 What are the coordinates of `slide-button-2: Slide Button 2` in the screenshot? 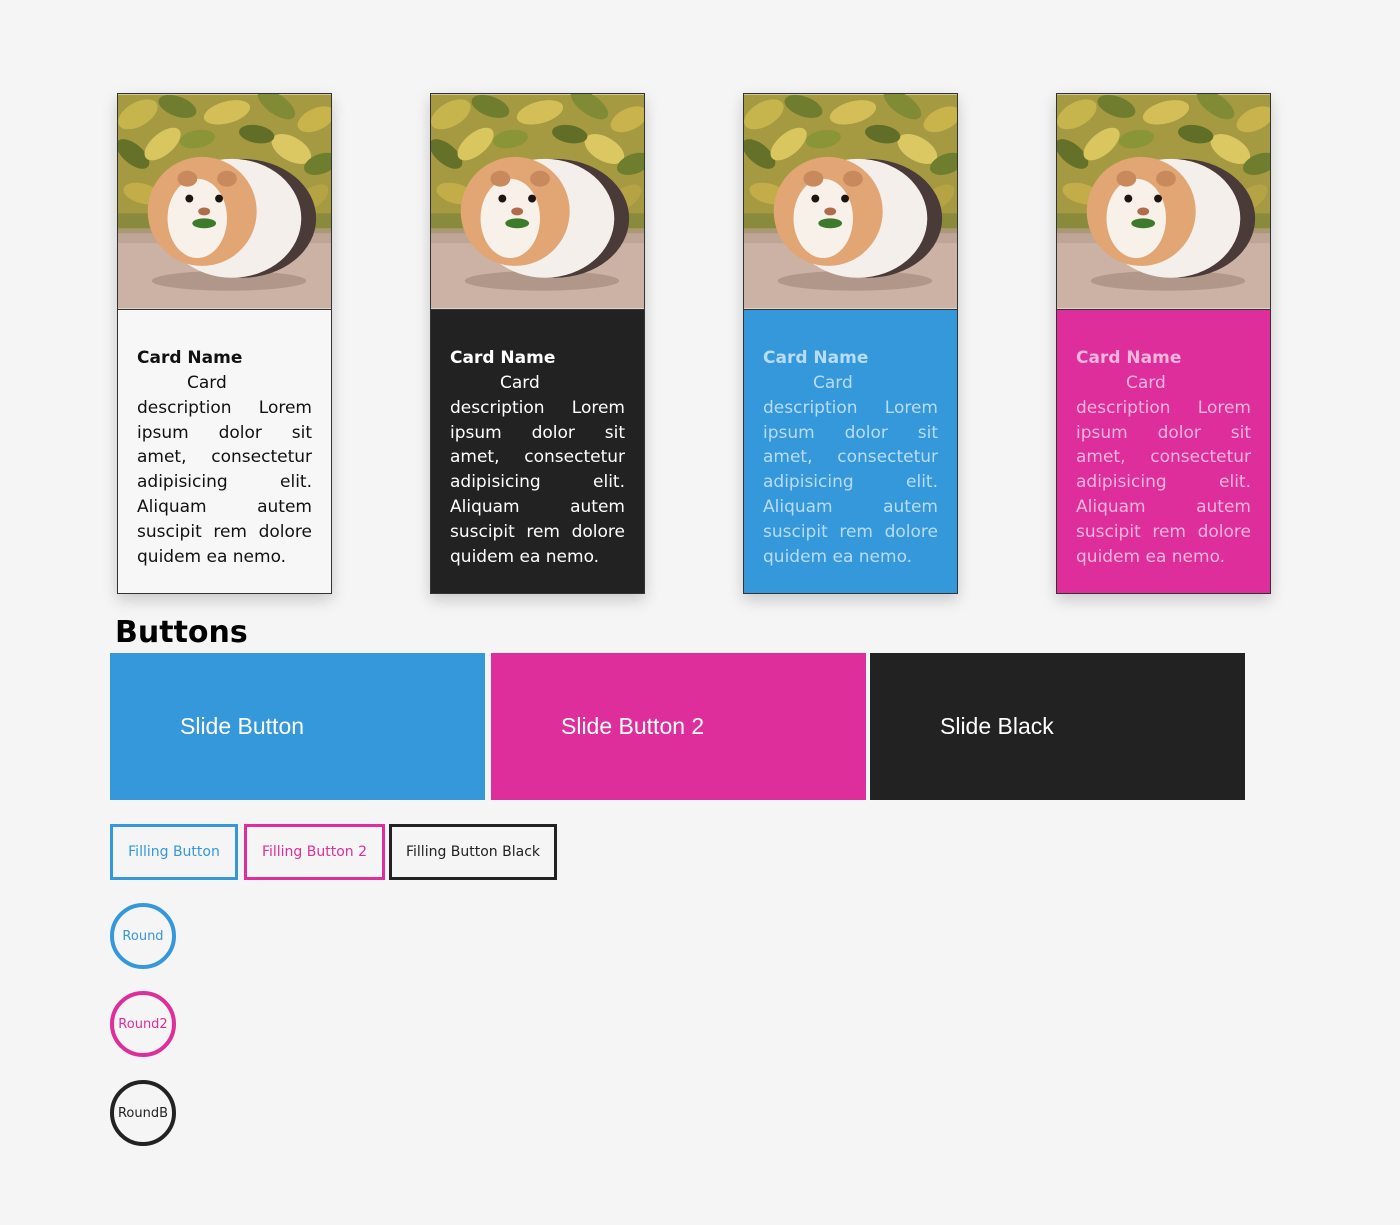 It's located at (678, 726).